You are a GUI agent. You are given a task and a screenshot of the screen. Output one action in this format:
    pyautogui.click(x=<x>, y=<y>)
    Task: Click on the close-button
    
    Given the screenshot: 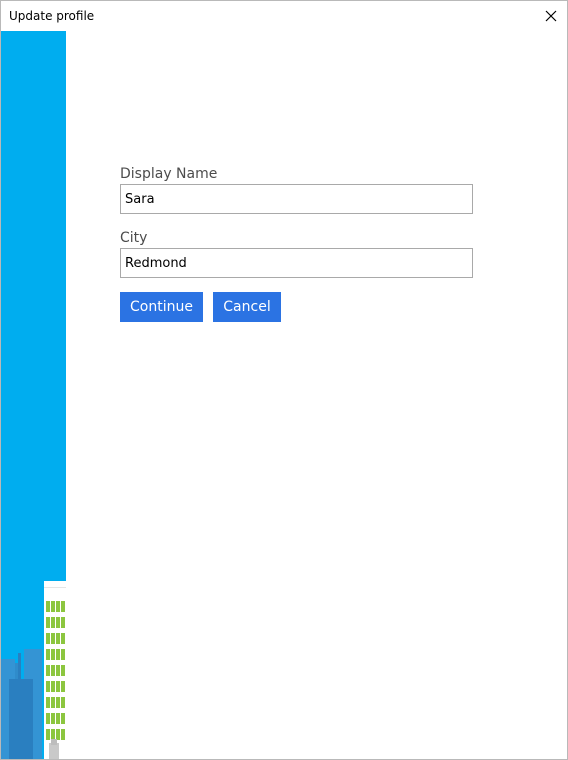 What is the action you would take?
    pyautogui.click(x=551, y=16)
    